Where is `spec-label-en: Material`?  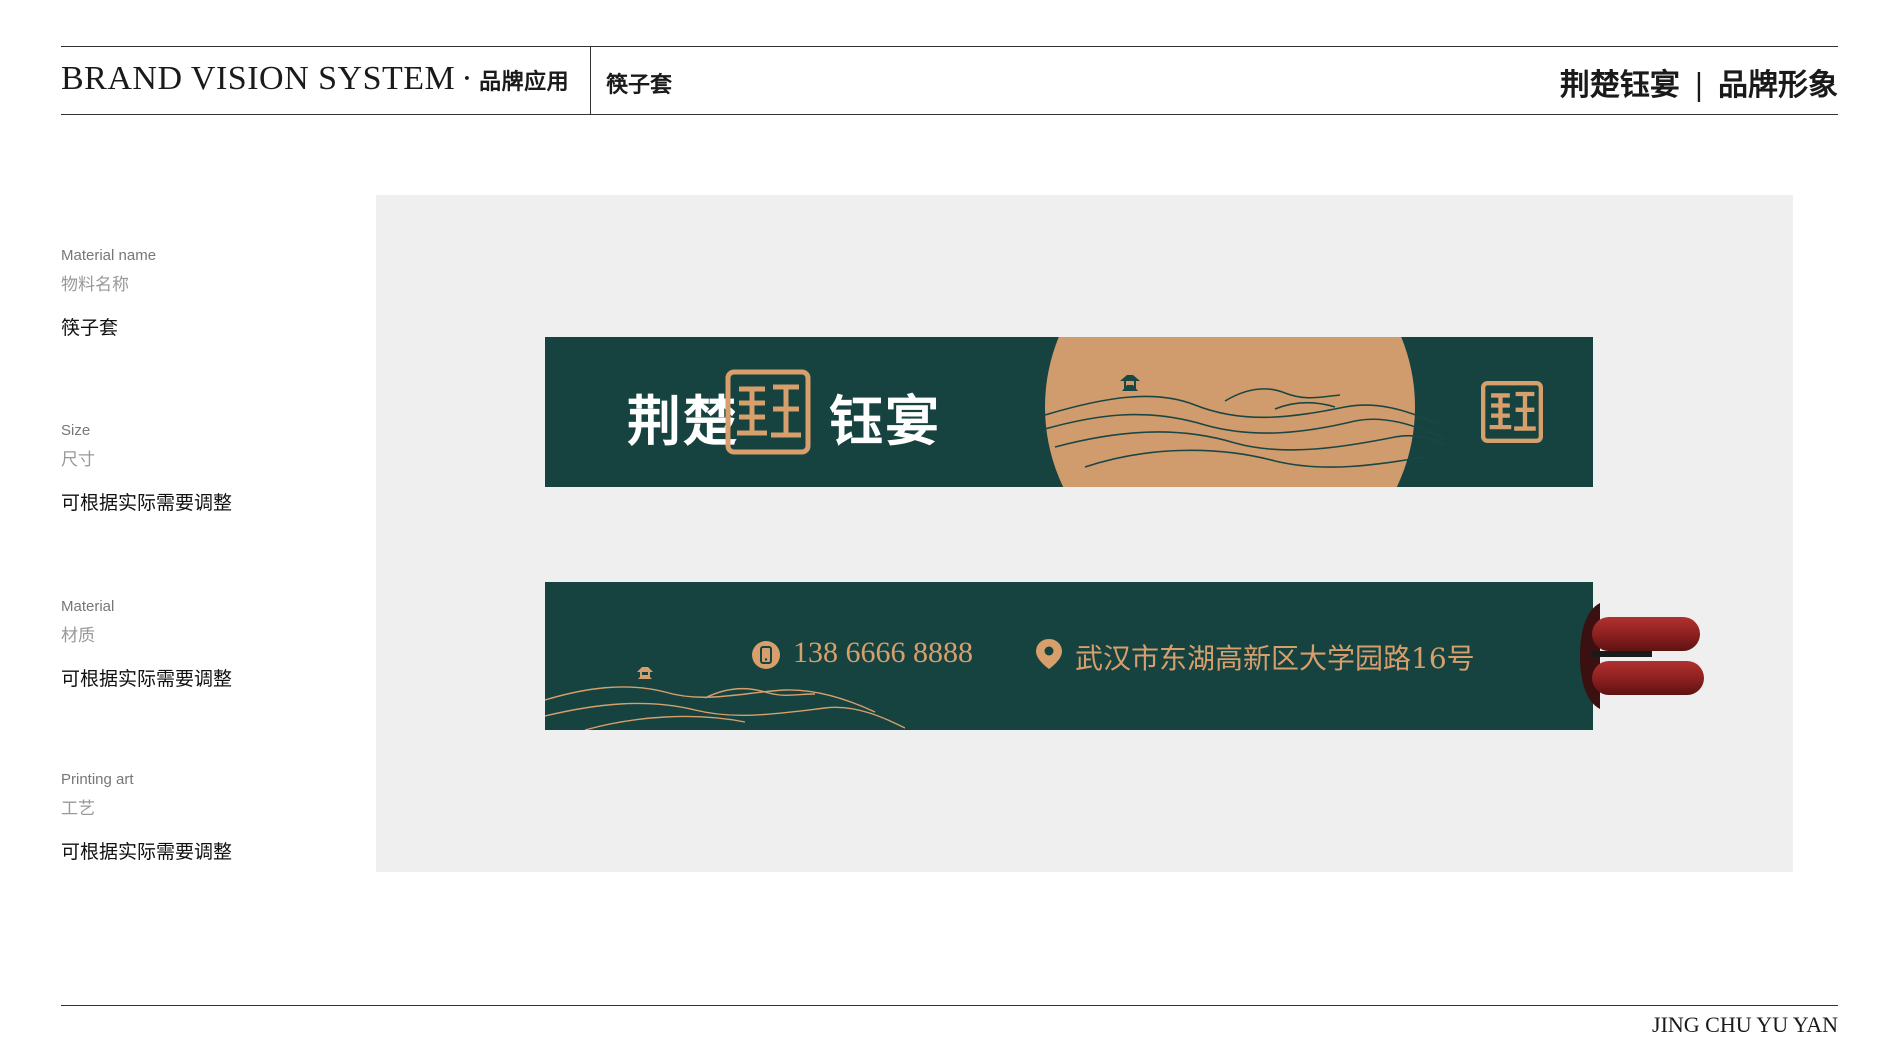 spec-label-en: Material is located at coordinates (88, 606).